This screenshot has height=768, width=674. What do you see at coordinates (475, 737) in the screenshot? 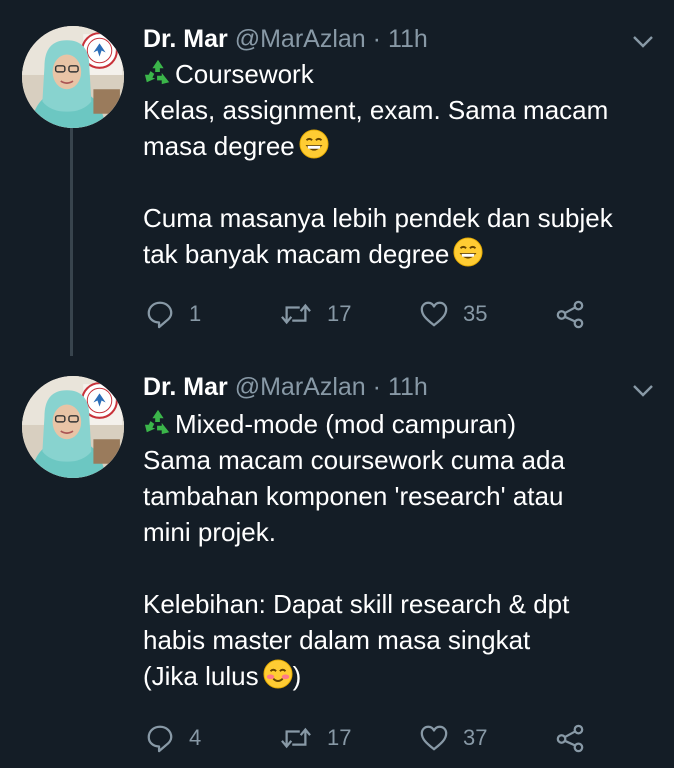
I see `like-count: 37` at bounding box center [475, 737].